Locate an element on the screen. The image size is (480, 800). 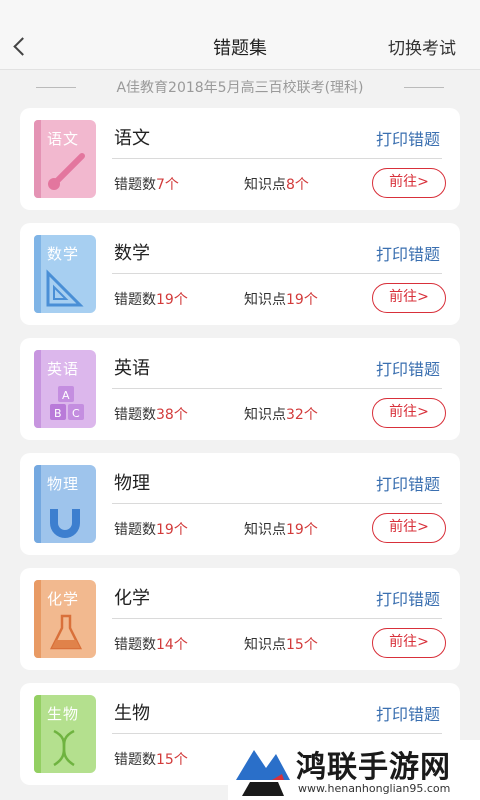
knowledge-point-count: 知识点32个 is located at coordinates (281, 415).